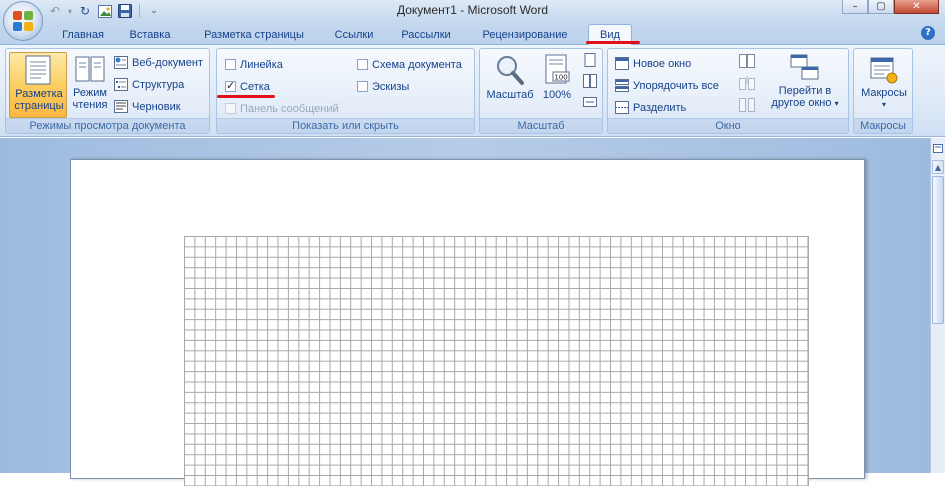  I want to click on web-layout-button: Веб-документ, so click(158, 62).